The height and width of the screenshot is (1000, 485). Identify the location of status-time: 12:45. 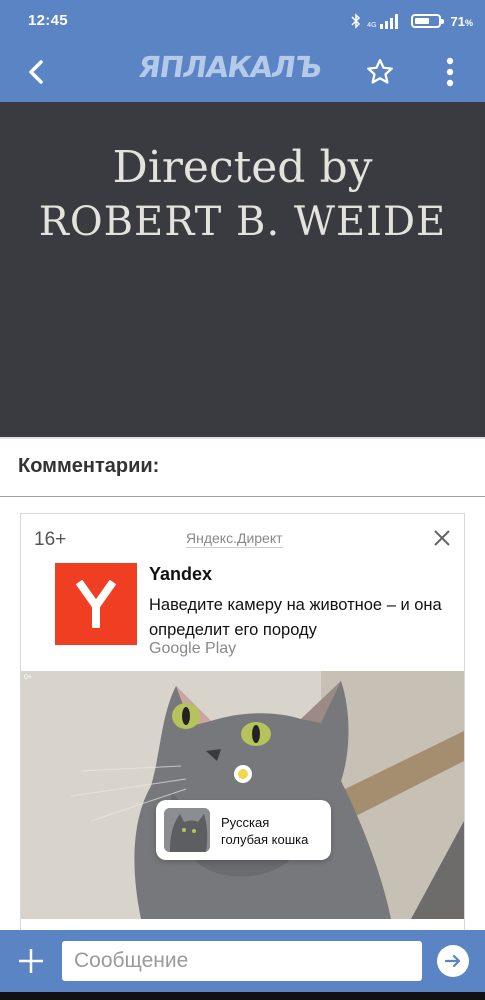
(48, 20).